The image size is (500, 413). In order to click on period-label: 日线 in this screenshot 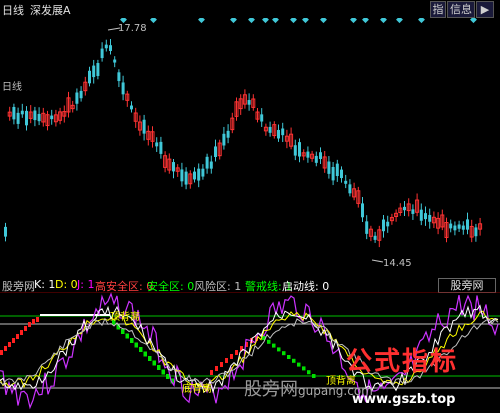, I will do `click(13, 10)`.